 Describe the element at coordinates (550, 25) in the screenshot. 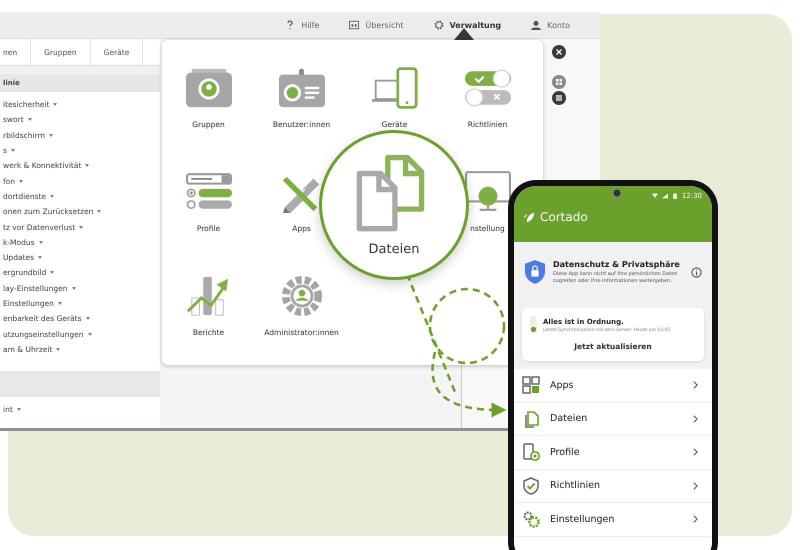

I see `nav-item: Konto` at that location.